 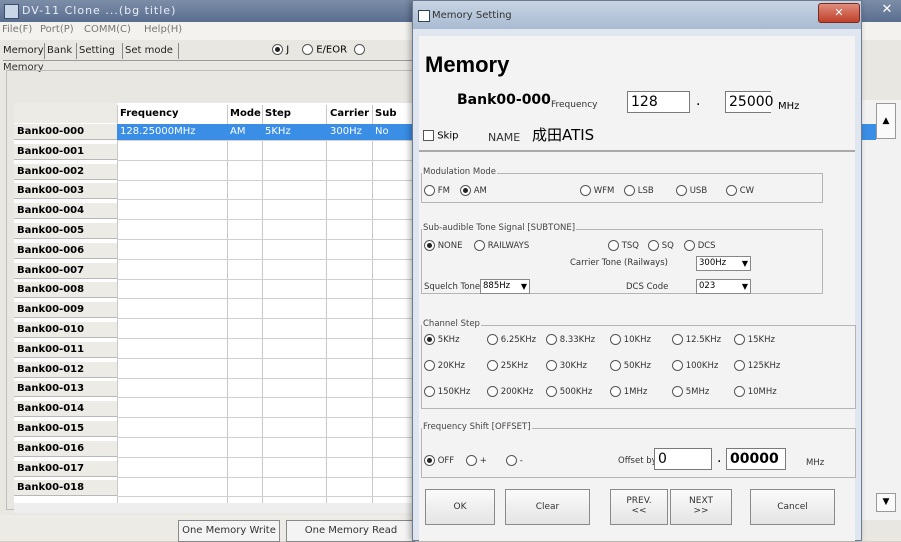 I want to click on dialog-title: Memory Setting, so click(x=472, y=15).